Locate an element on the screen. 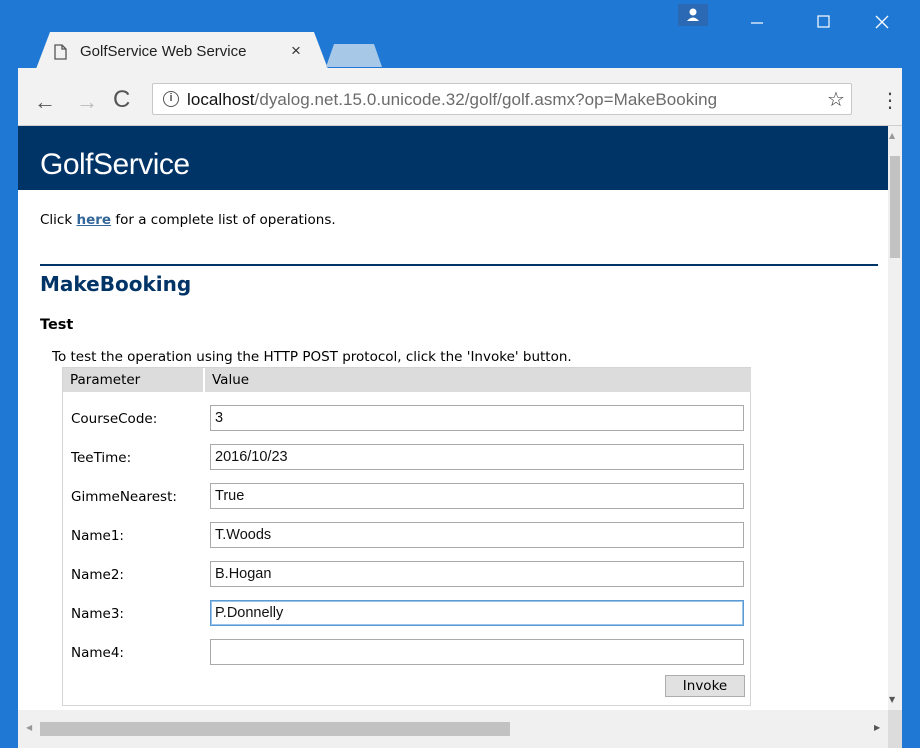 This screenshot has height=748, width=920. profile-button is located at coordinates (693, 15).